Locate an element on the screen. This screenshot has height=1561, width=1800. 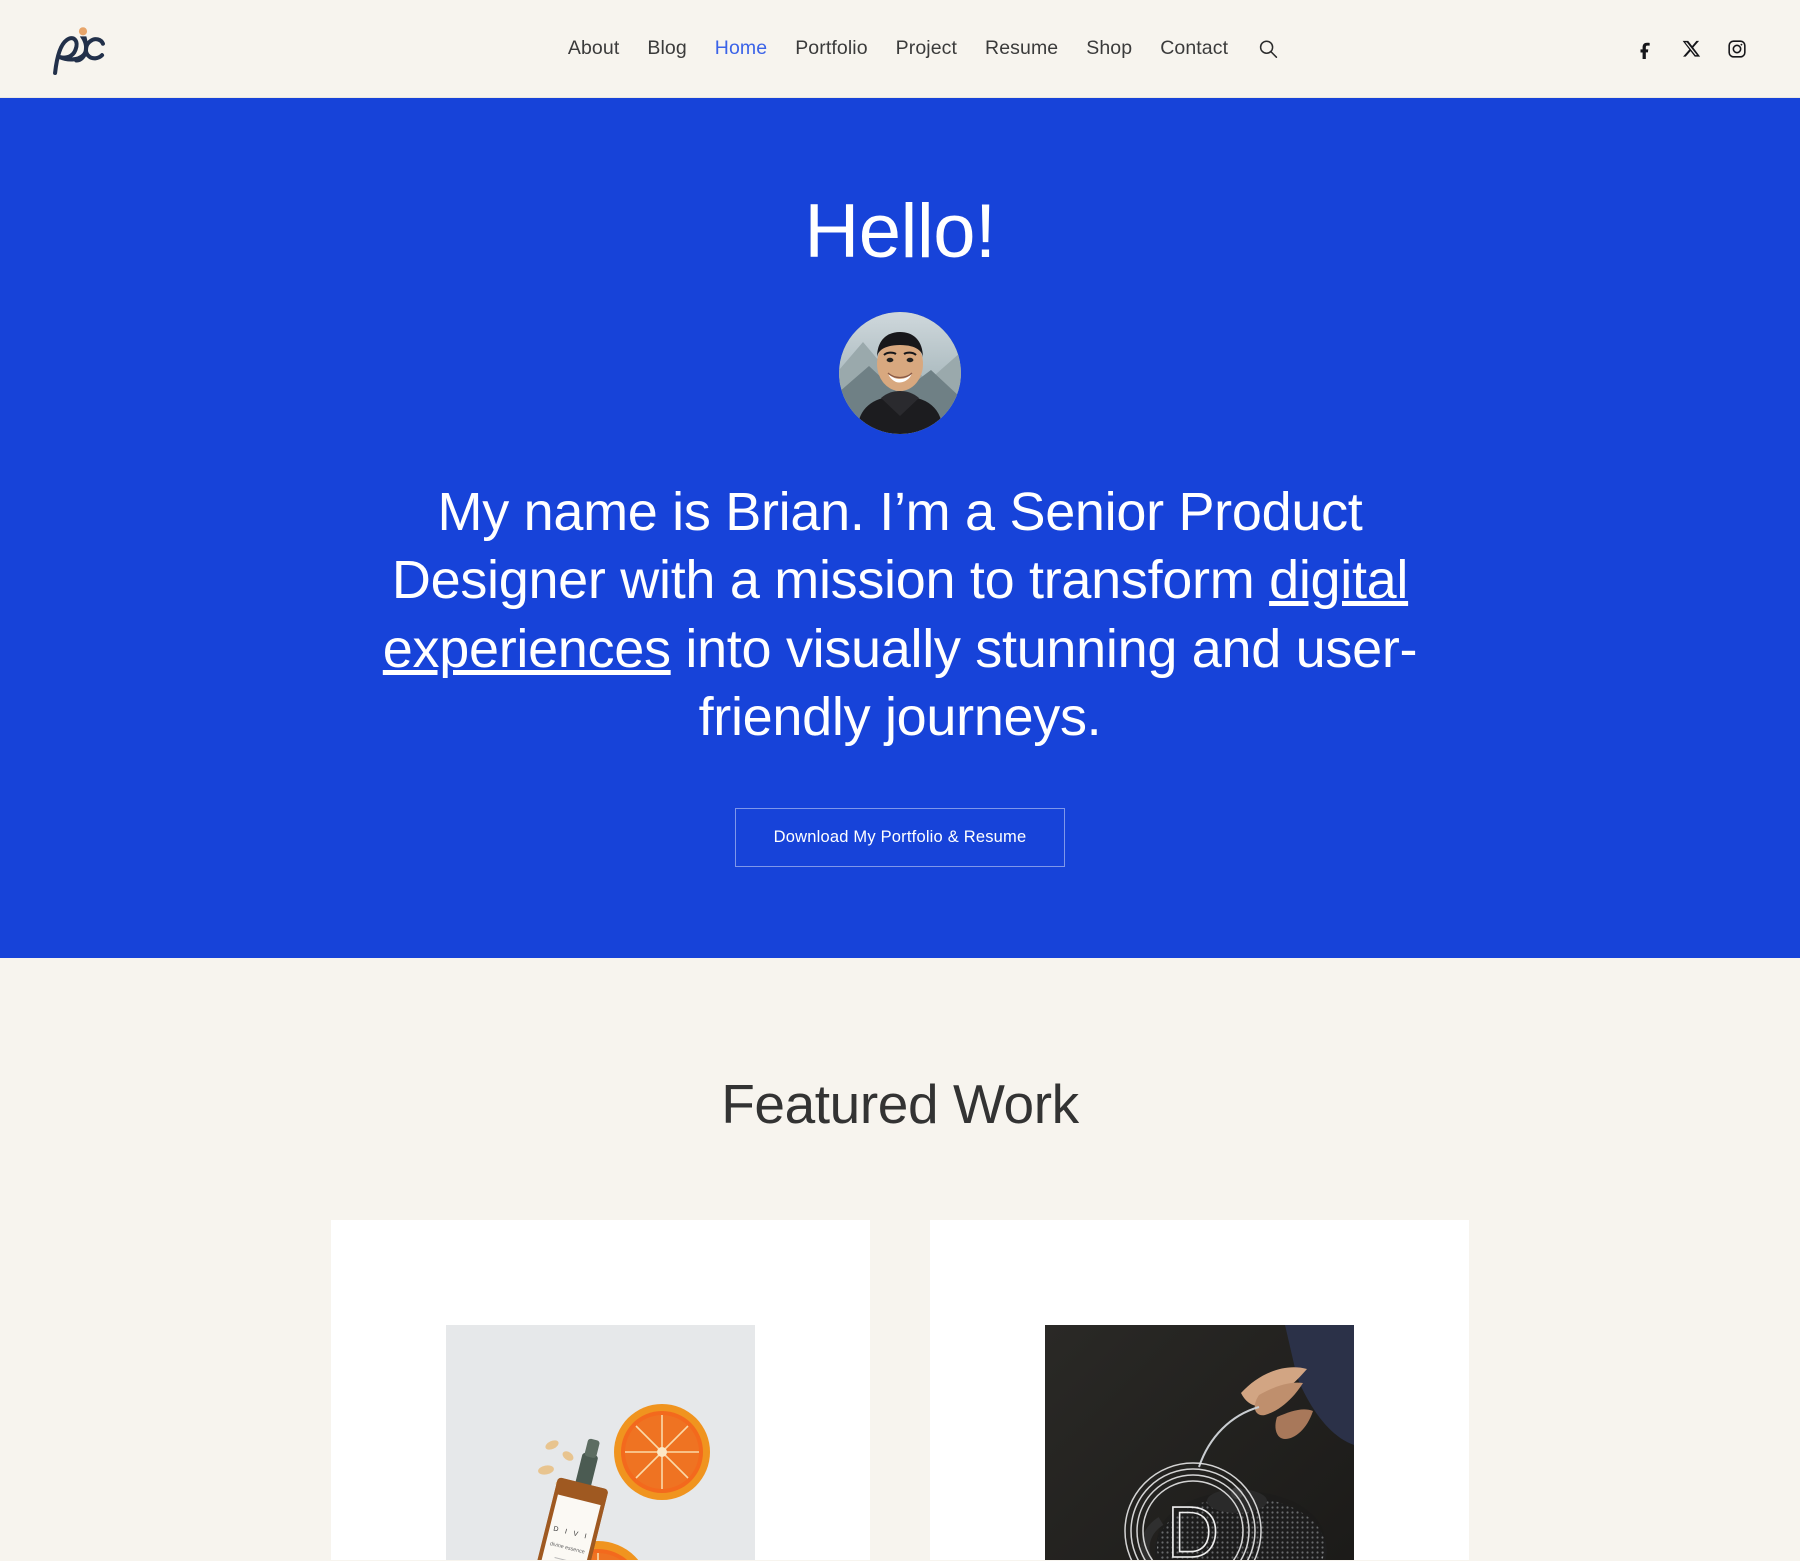
avatar is located at coordinates (900, 372).